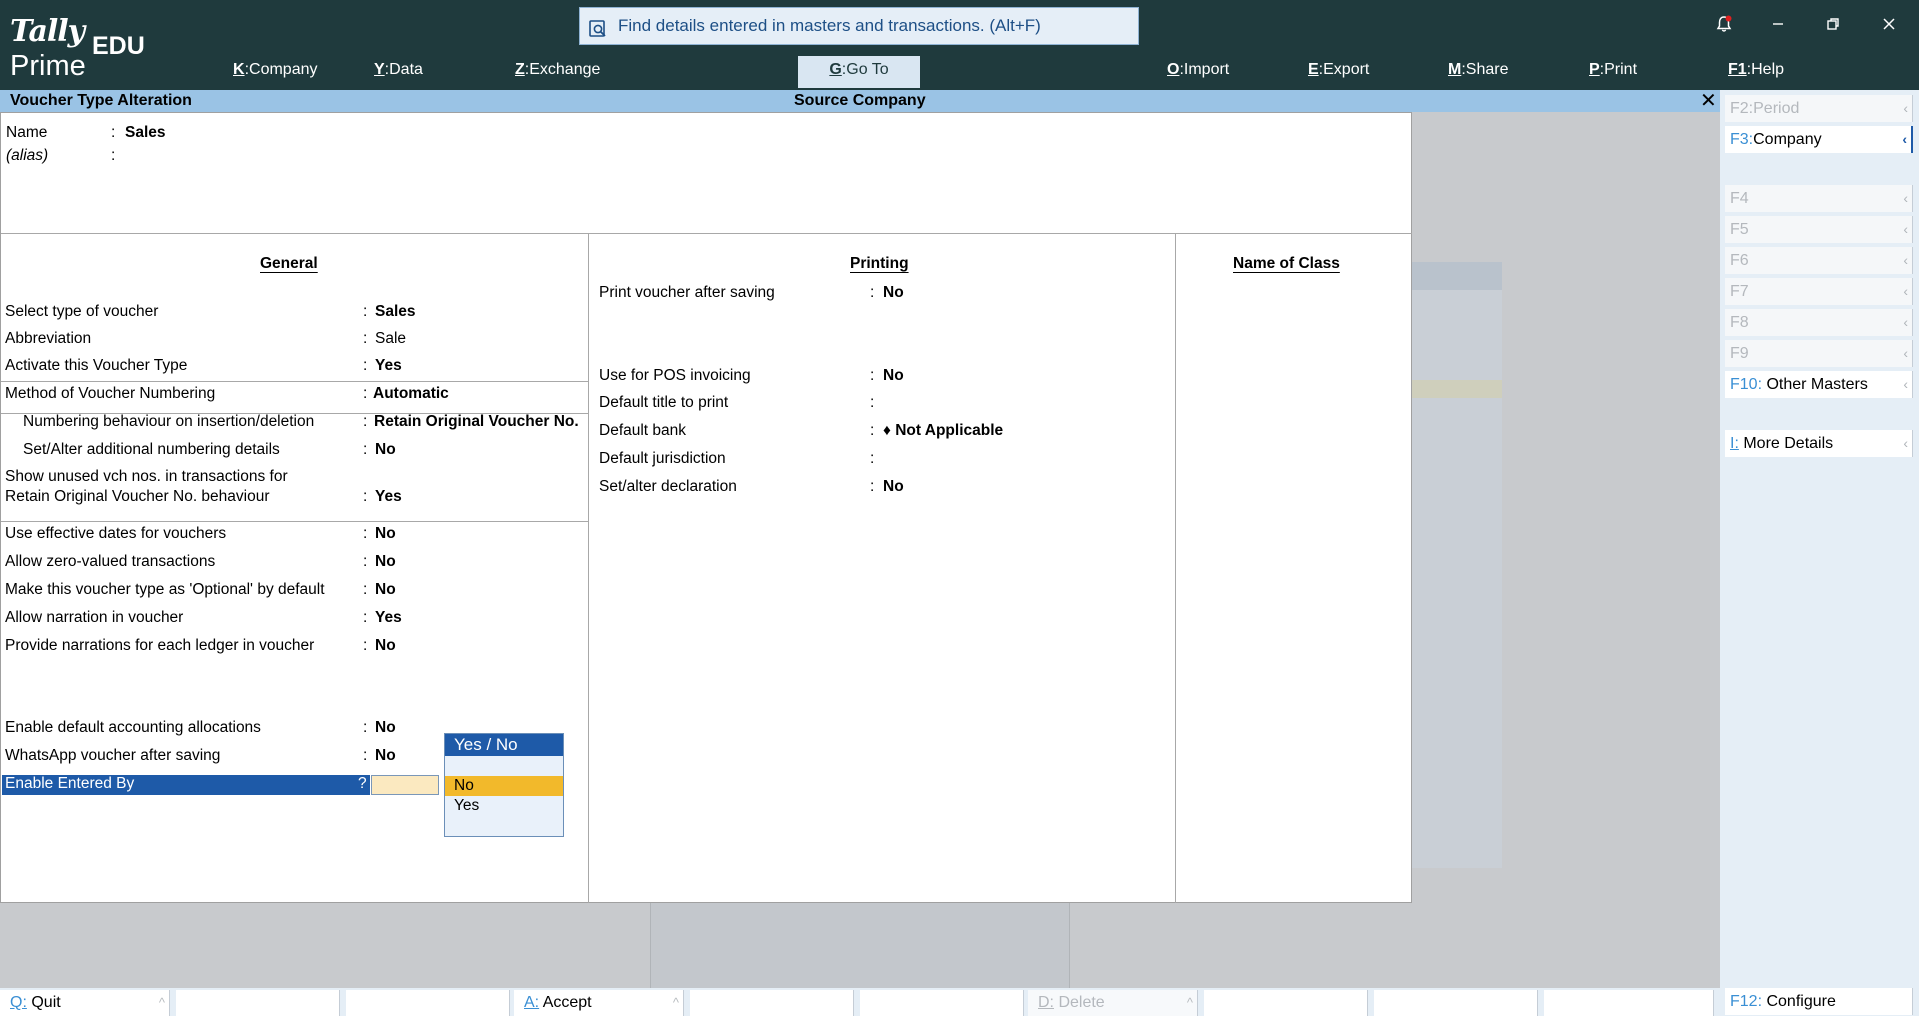 This screenshot has width=1919, height=1016. I want to click on f3-company-button: F3:Company ‹, so click(1819, 139).